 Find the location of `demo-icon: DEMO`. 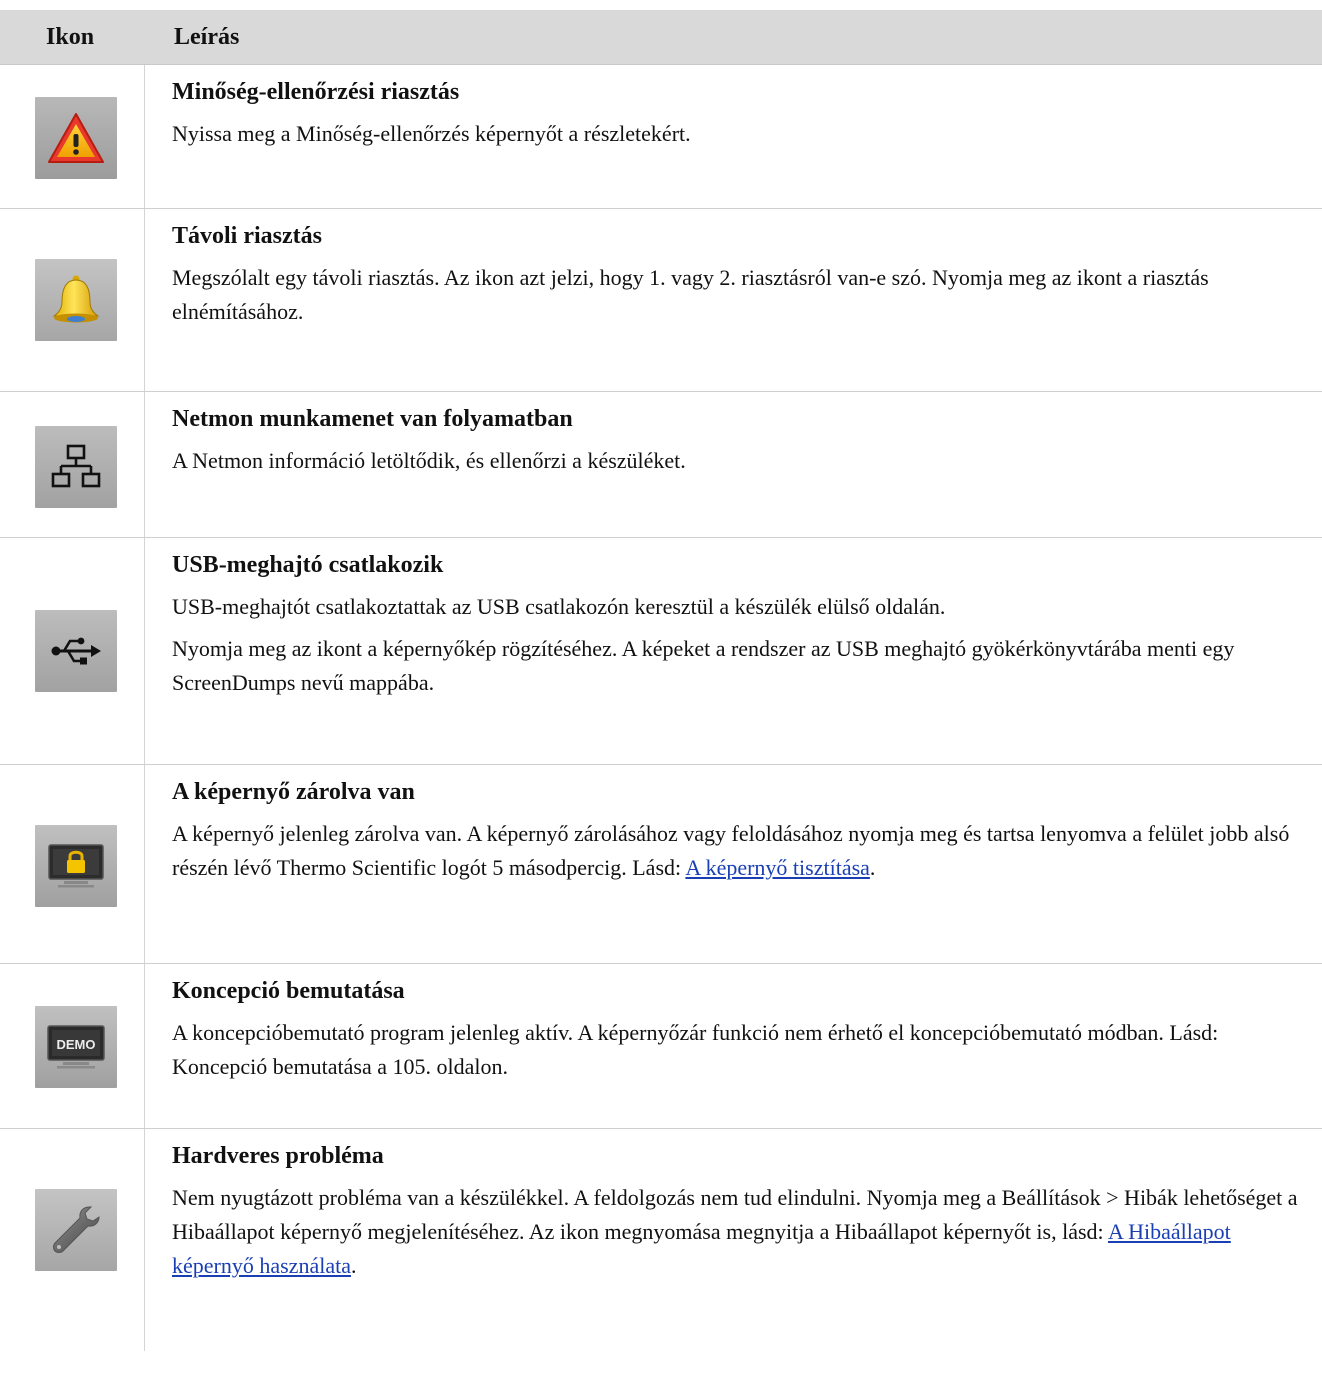

demo-icon: DEMO is located at coordinates (76, 1047).